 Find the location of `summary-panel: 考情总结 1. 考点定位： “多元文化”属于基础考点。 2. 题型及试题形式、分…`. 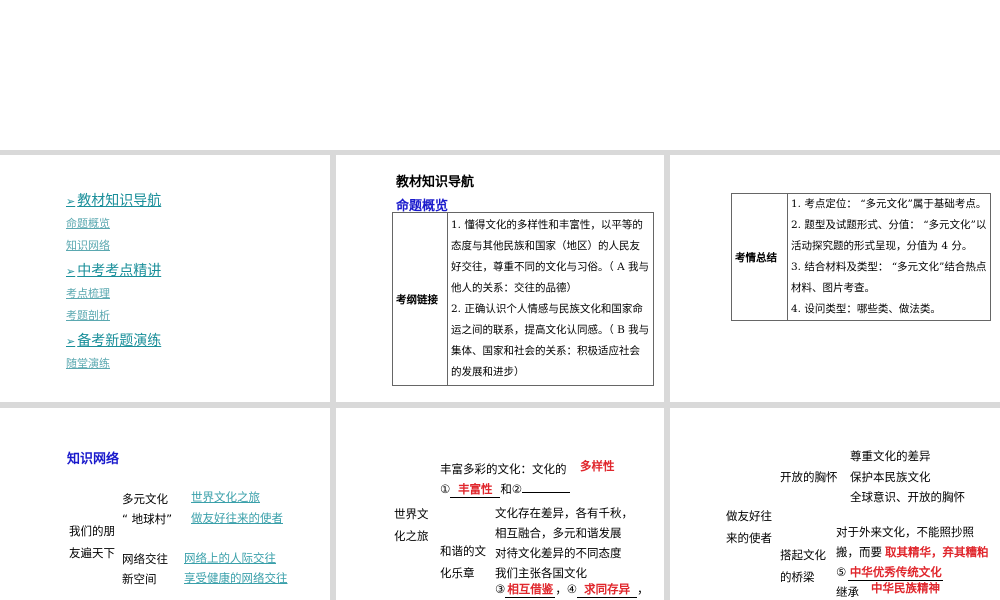

summary-panel: 考情总结 1. 考点定位： “多元文化”属于基础考点。 2. 题型及试题形式、分… is located at coordinates (835, 278).